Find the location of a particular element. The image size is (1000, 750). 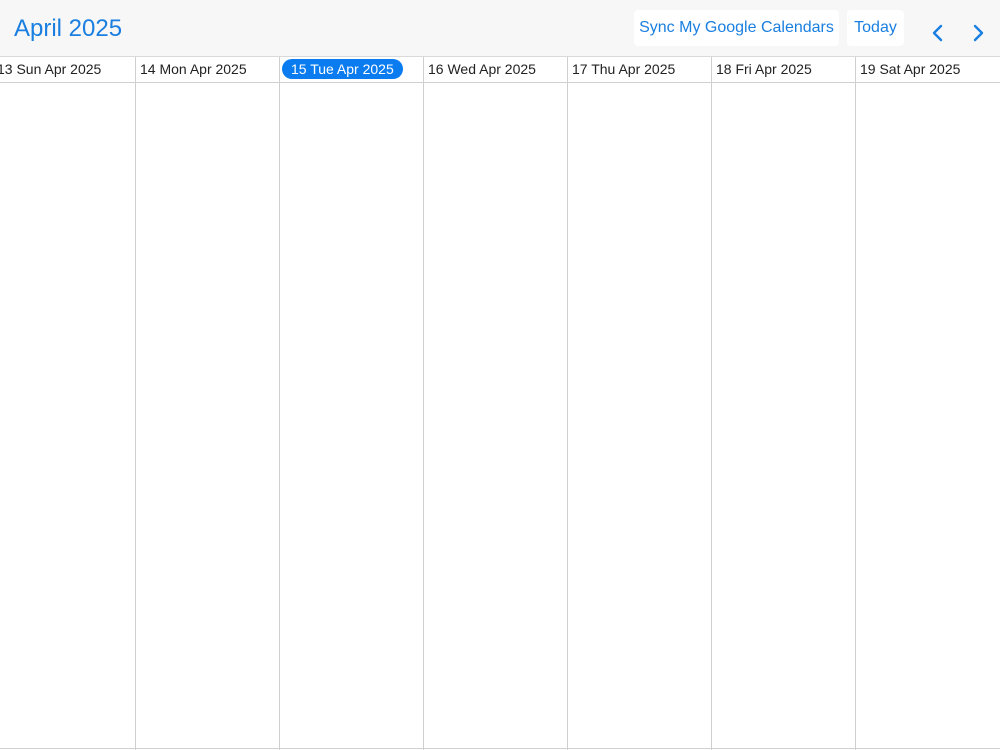

day-header-fri: 18 Fri Apr 2025 is located at coordinates (764, 69).